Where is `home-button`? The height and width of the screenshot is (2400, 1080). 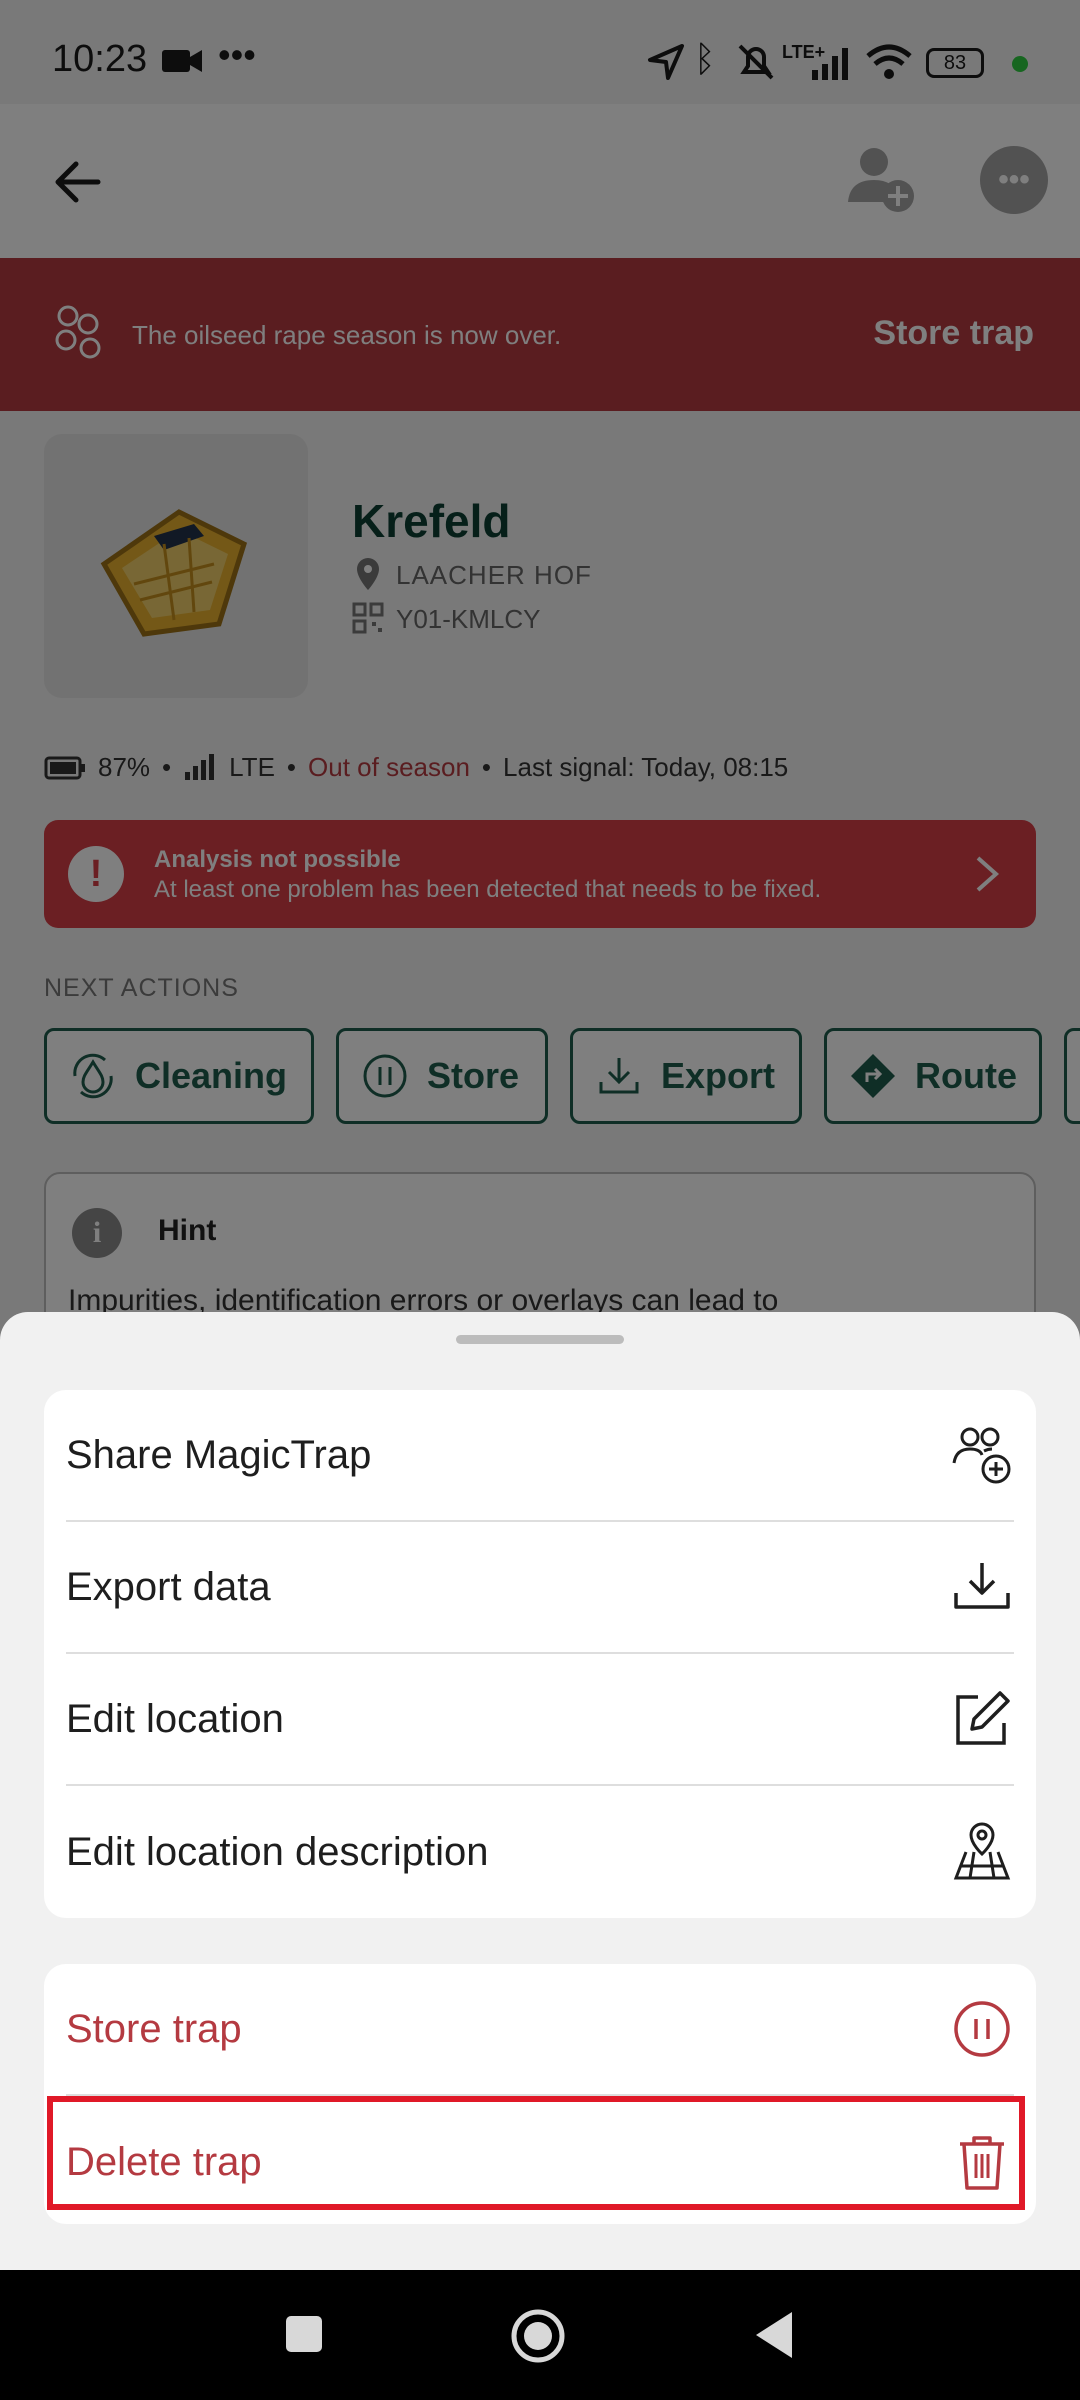
home-button is located at coordinates (538, 2336).